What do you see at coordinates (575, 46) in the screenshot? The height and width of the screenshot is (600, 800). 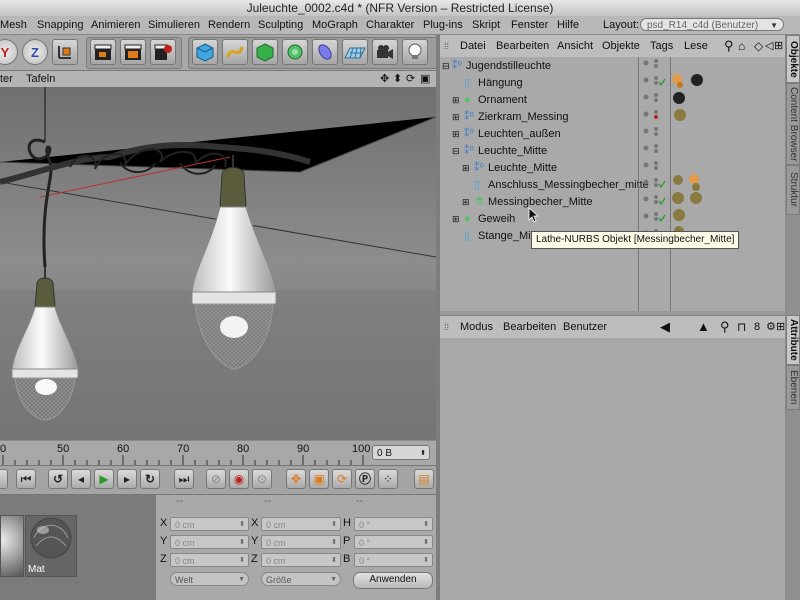 I see `om-menu-ansicht: Ansicht` at bounding box center [575, 46].